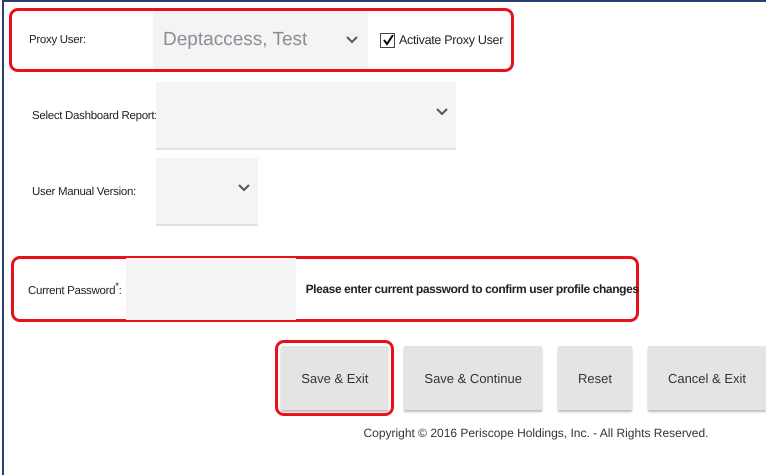  I want to click on action-button: Save & Continue, so click(473, 378).